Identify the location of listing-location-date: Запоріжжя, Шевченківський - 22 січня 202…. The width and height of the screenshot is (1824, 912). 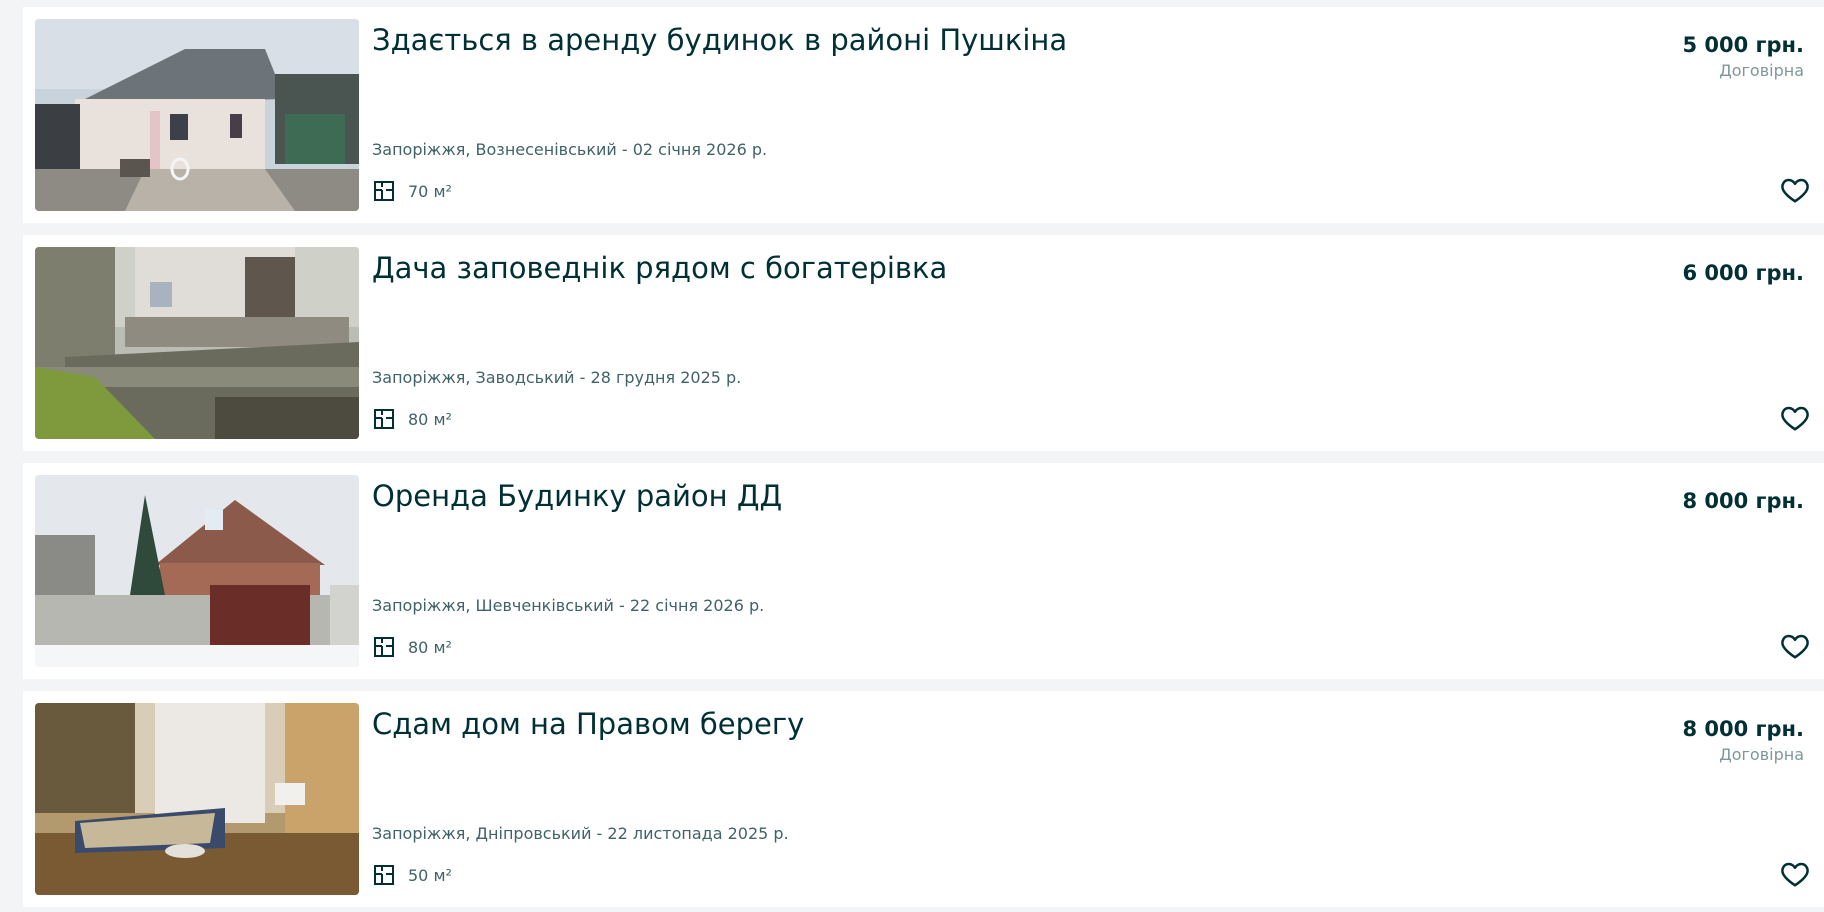
(568, 605).